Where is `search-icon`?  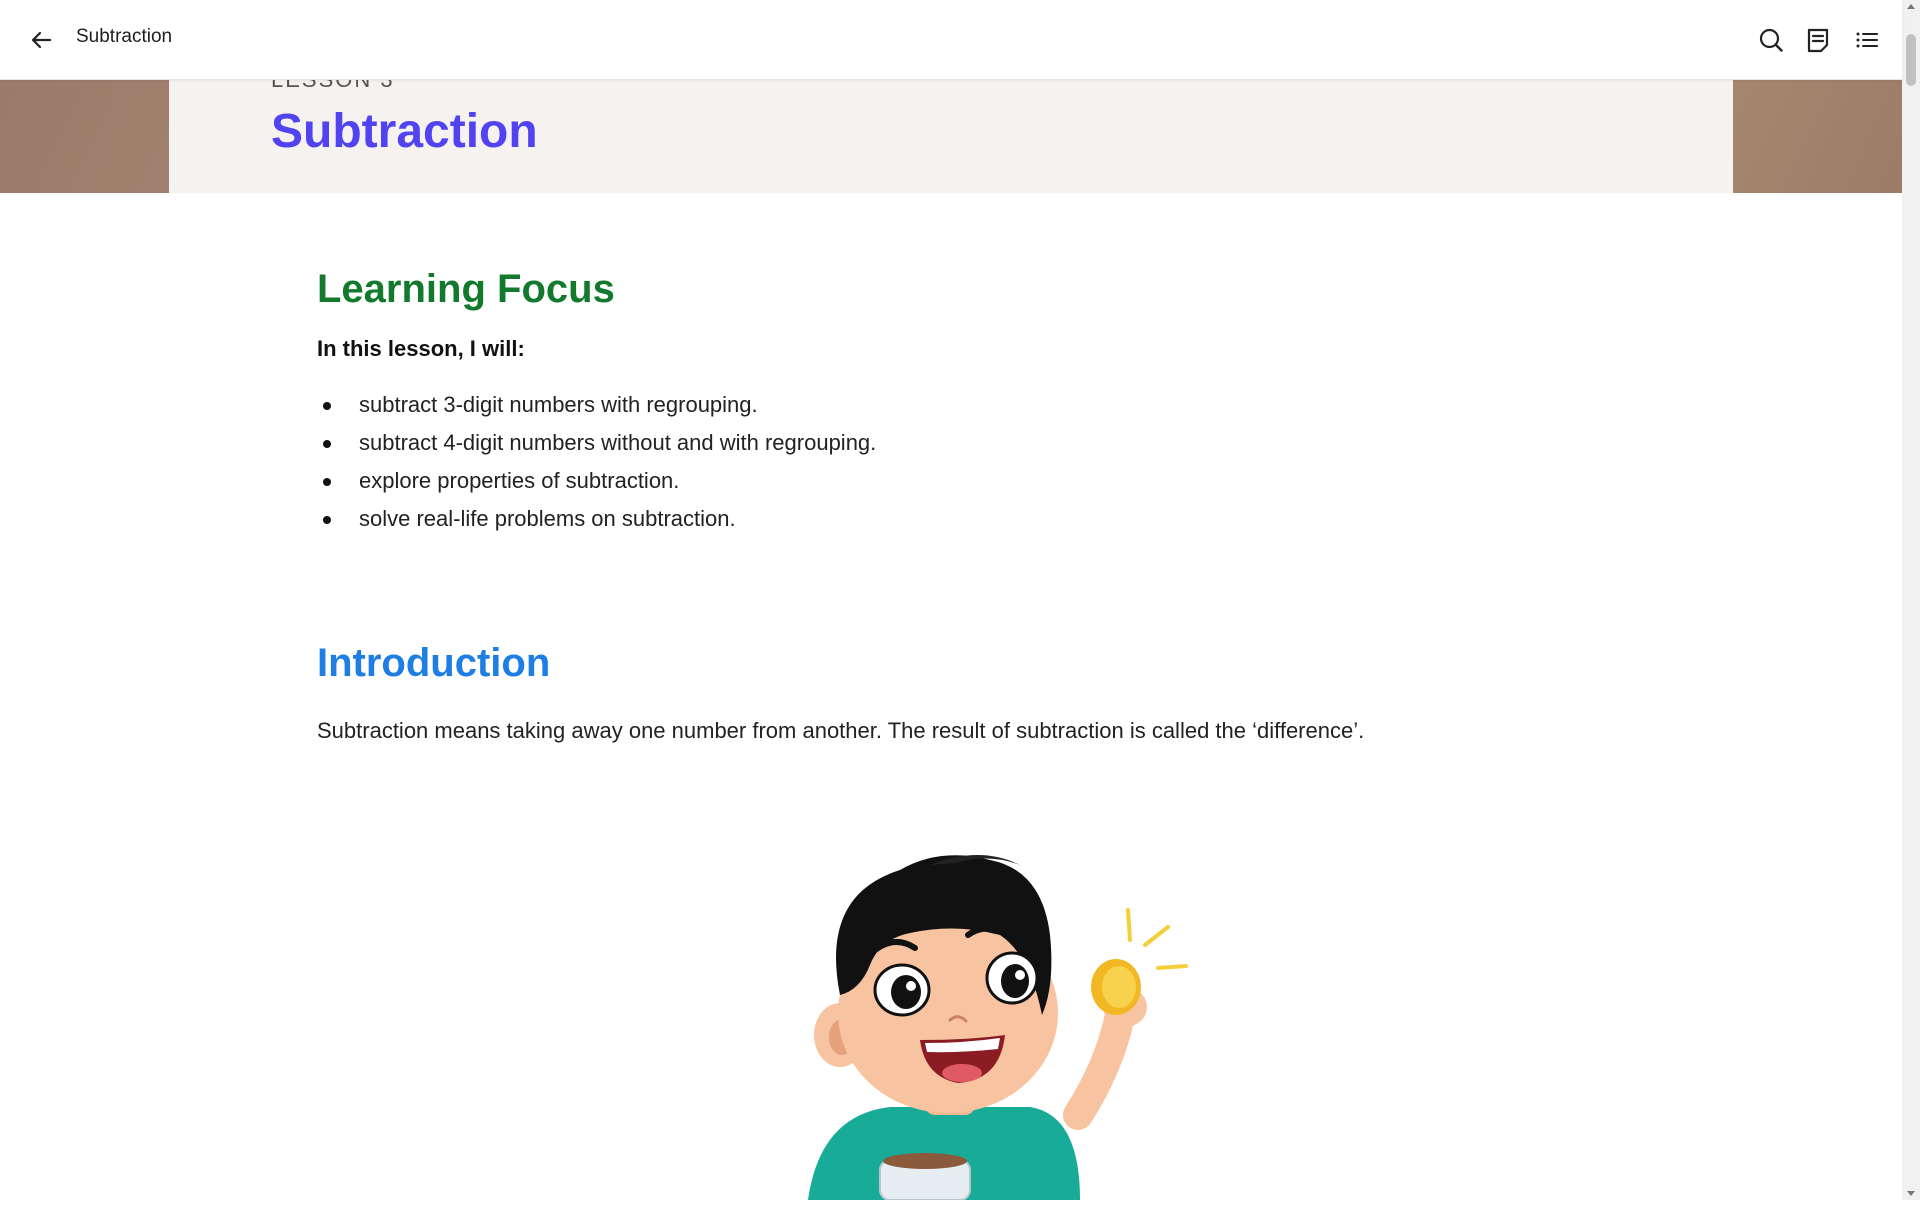 search-icon is located at coordinates (1771, 40).